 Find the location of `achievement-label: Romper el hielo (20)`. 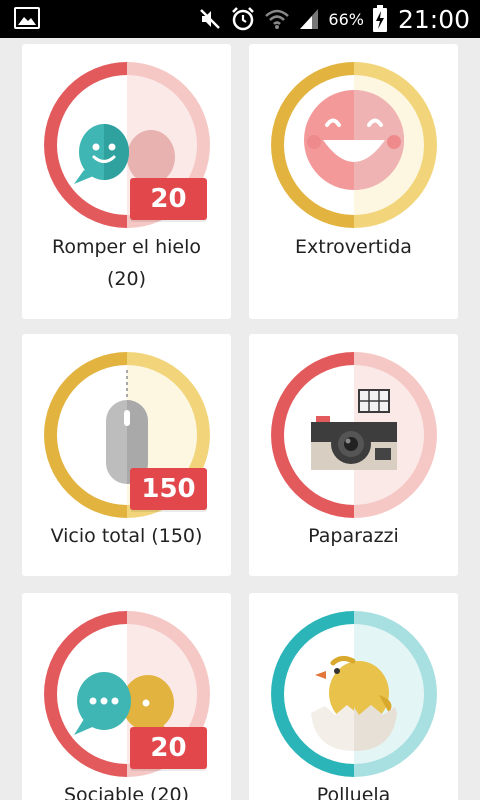

achievement-label: Romper el hielo (20) is located at coordinates (126, 263).